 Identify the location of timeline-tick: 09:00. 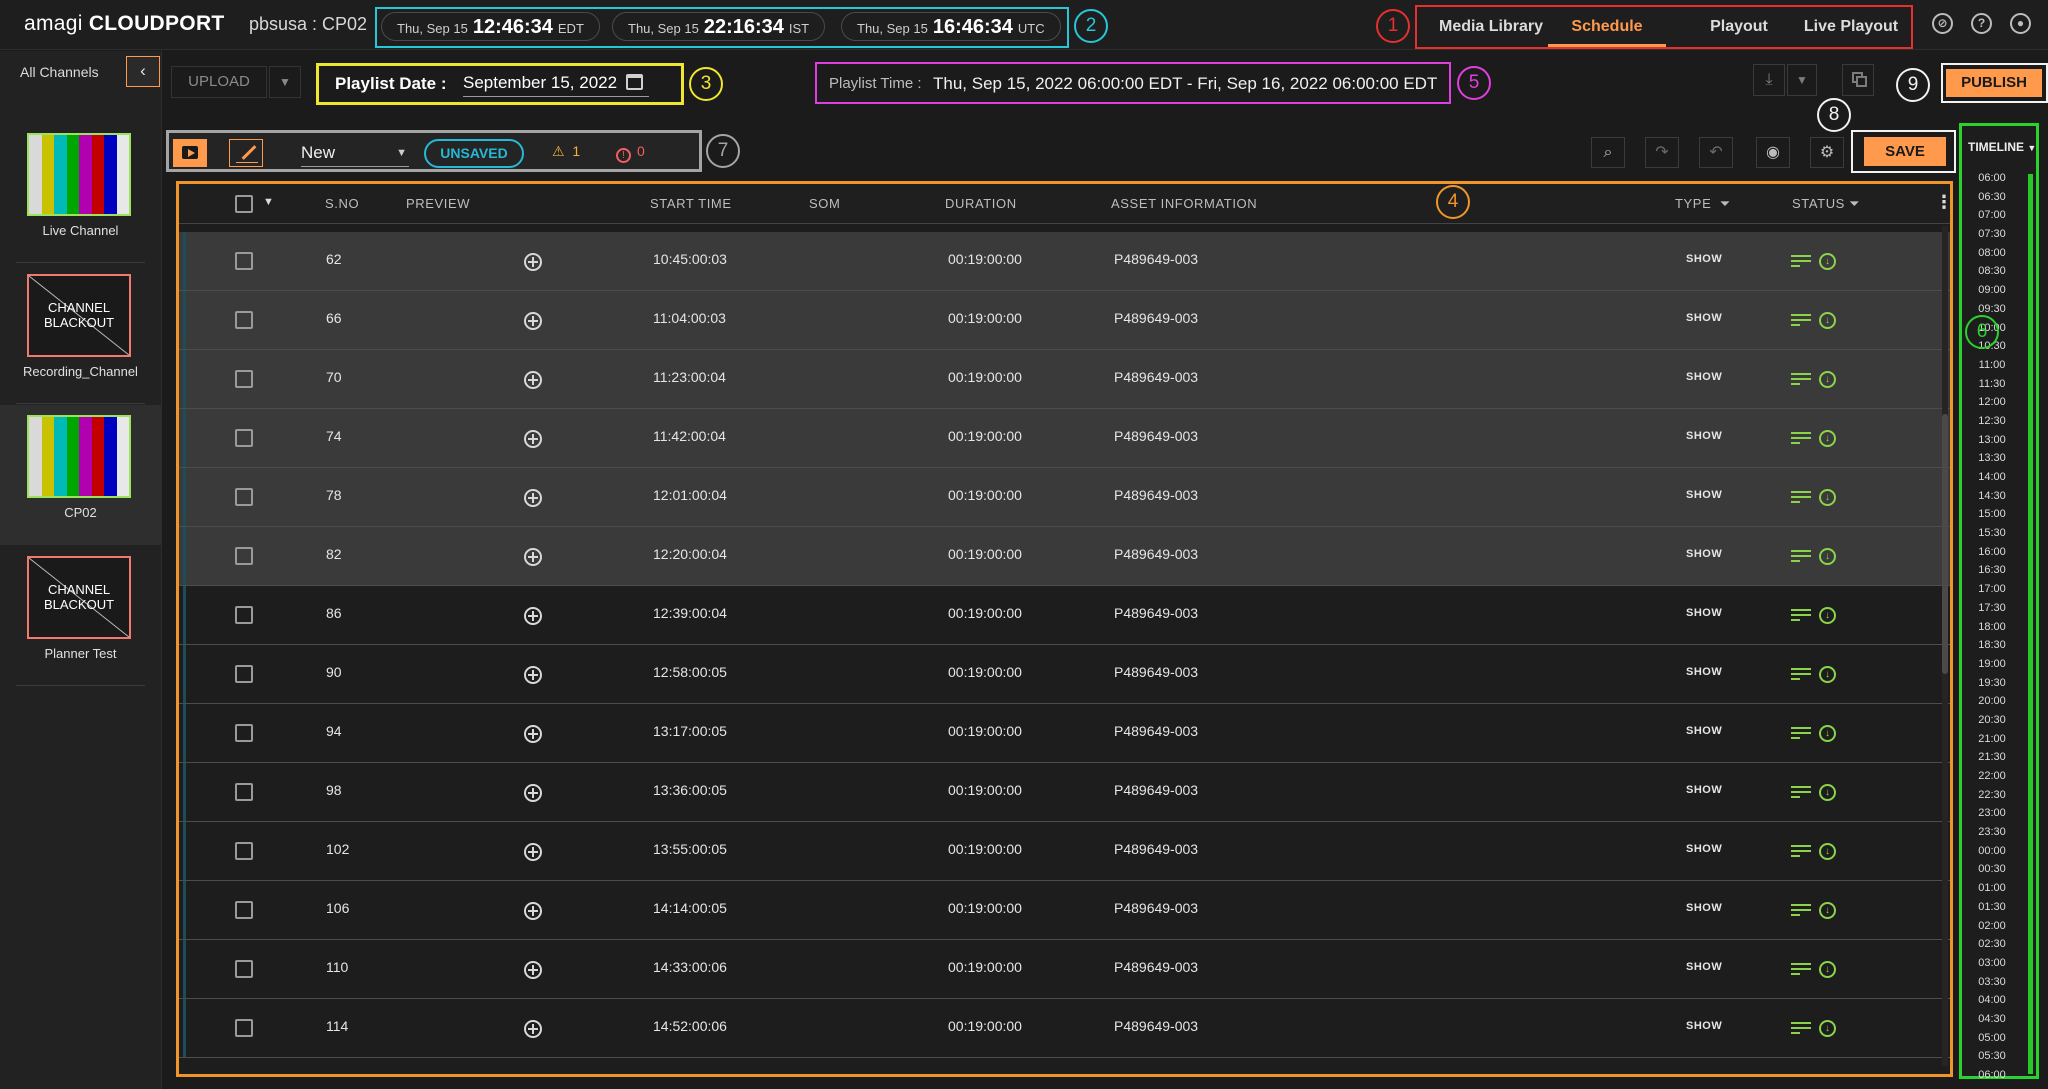
(1992, 290).